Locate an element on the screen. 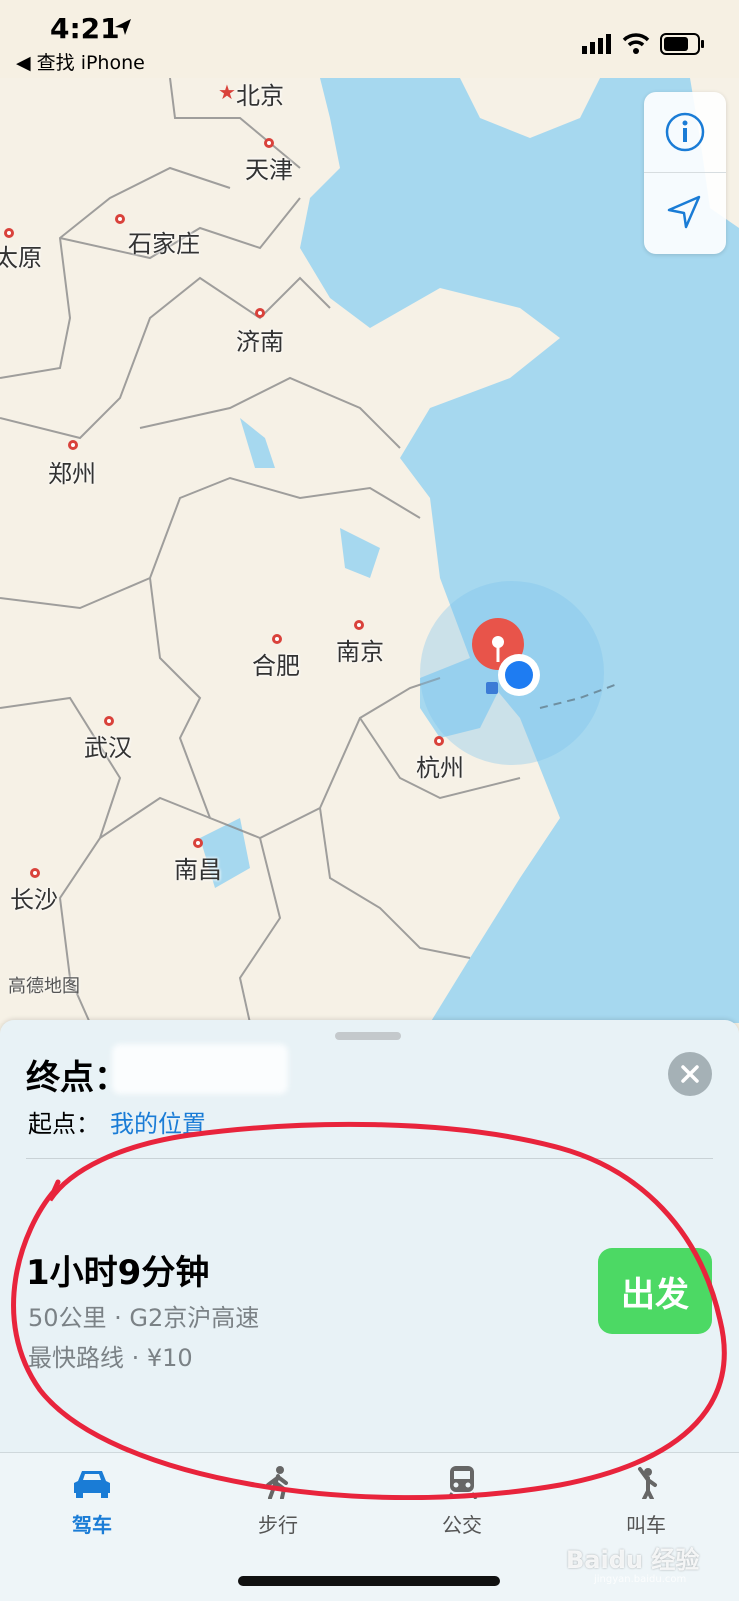  hail-icon is located at coordinates (647, 1484).